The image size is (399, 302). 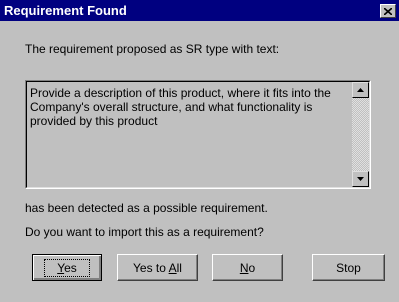 I want to click on close-button, so click(x=388, y=11).